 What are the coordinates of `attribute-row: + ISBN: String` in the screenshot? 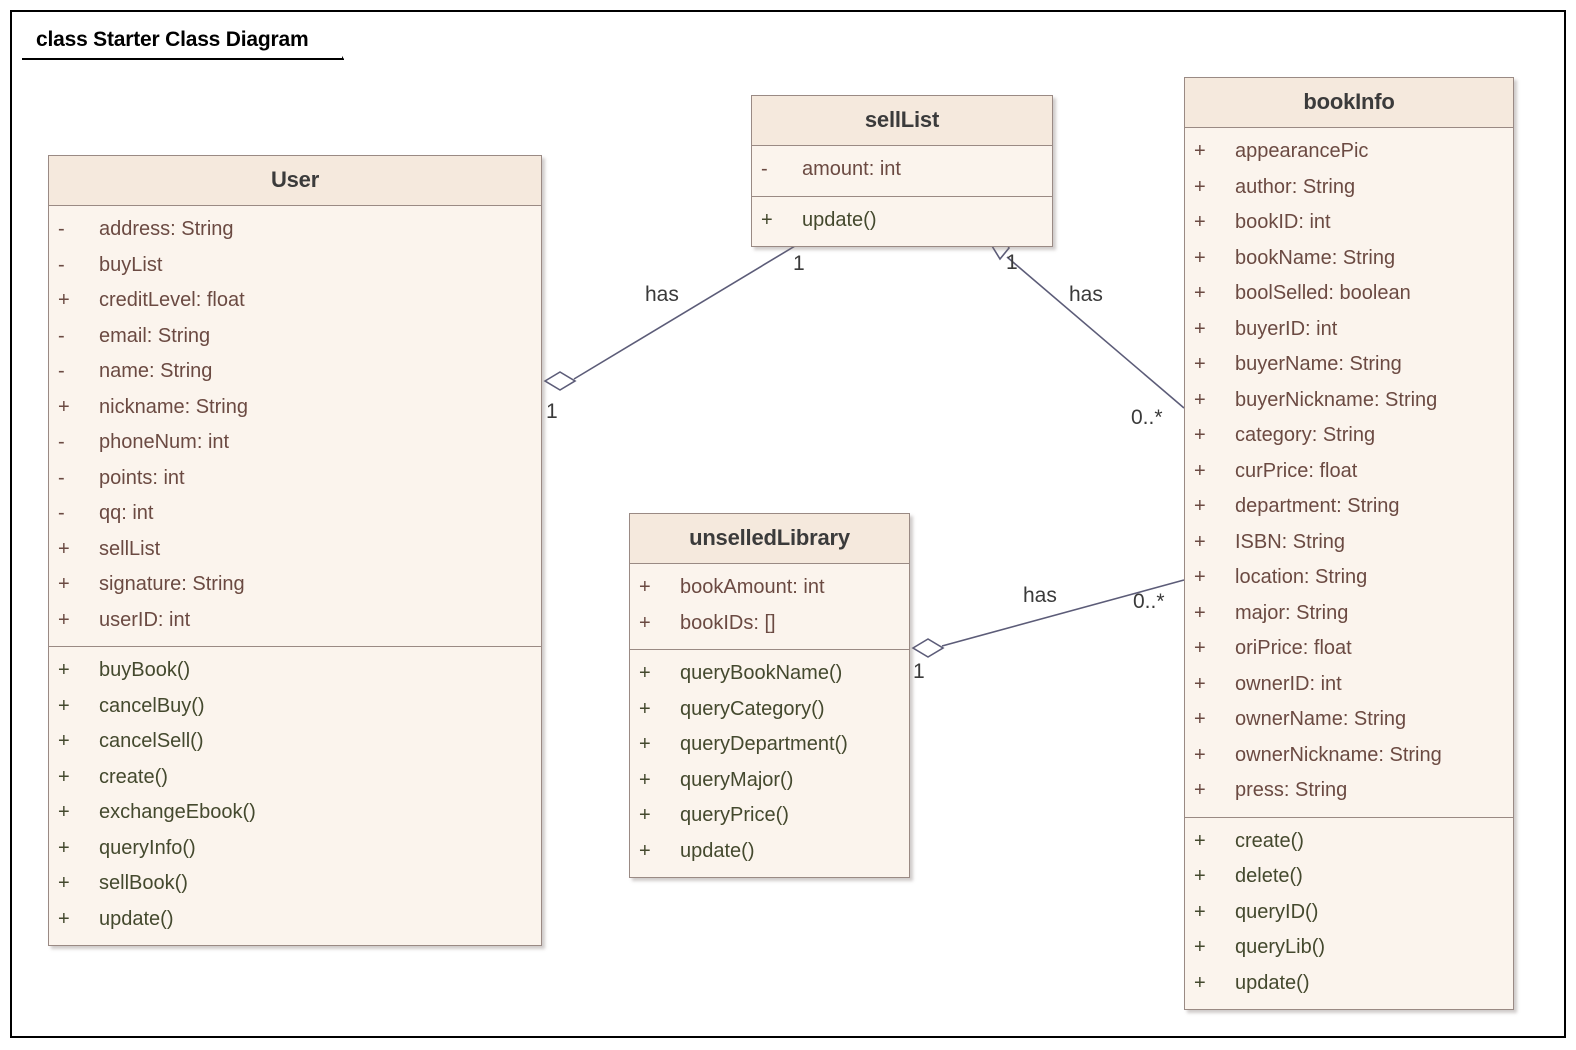 It's located at (1349, 543).